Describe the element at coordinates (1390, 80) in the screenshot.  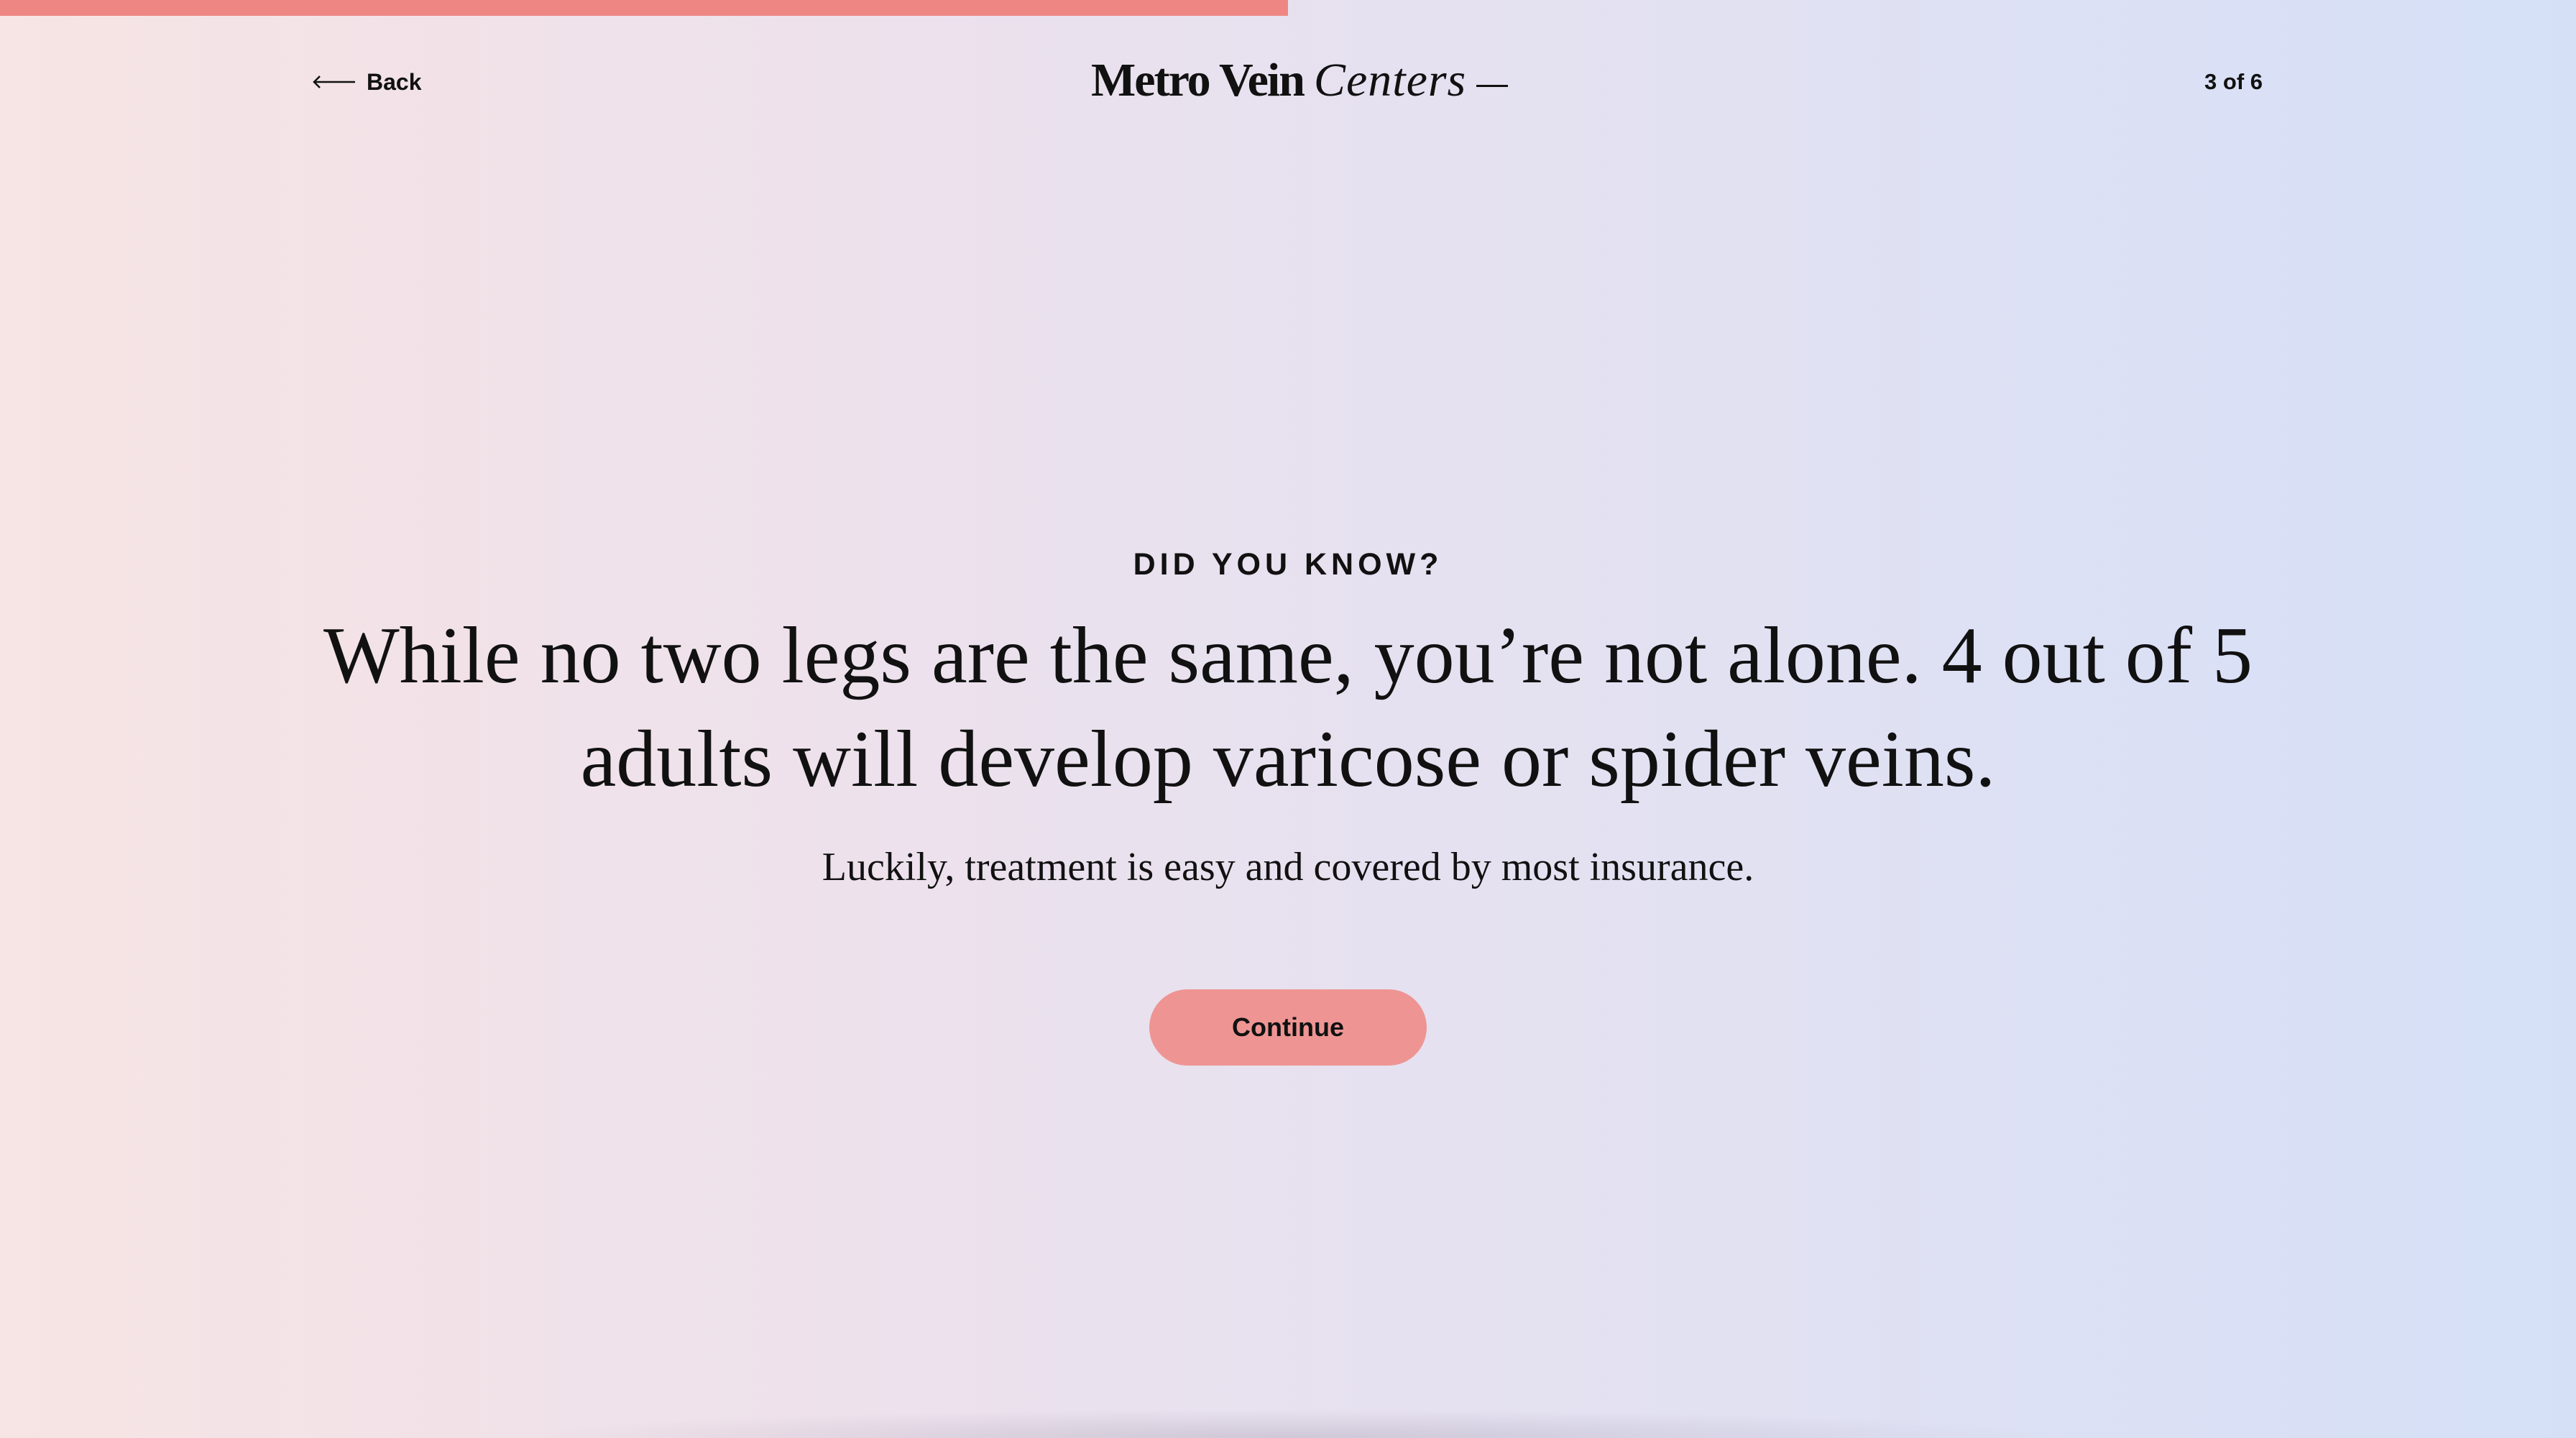
I see `logo-wordmark-italic: Centers` at that location.